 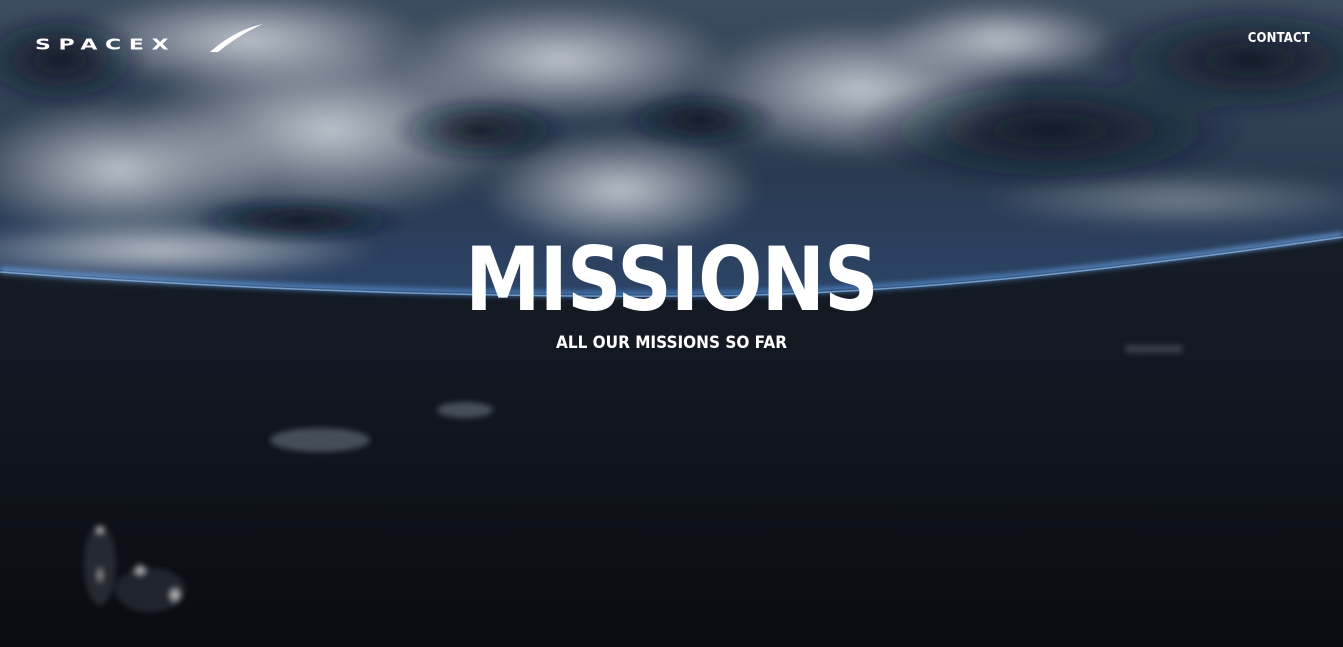 What do you see at coordinates (671, 343) in the screenshot?
I see `page-subtitle: ALL OUR MISSIONS SO FAR` at bounding box center [671, 343].